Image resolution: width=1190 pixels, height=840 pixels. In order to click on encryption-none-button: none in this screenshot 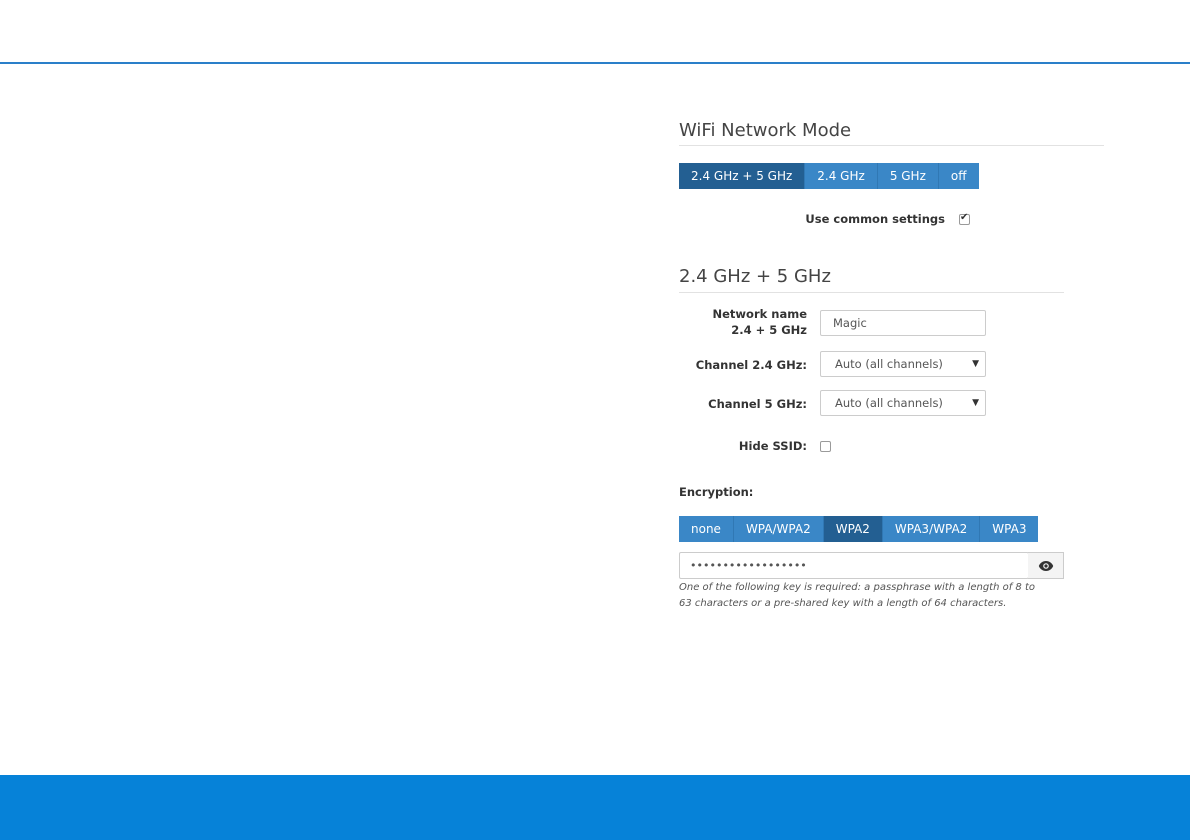, I will do `click(706, 529)`.